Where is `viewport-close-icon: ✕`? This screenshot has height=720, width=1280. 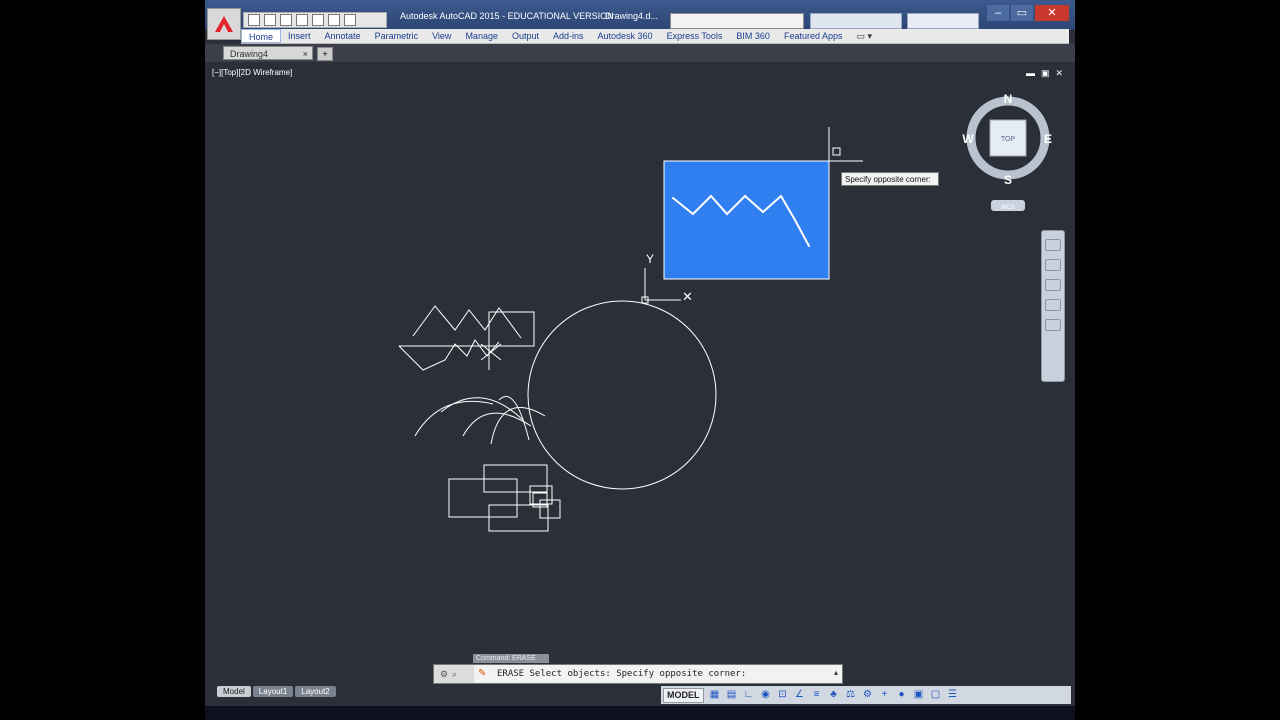 viewport-close-icon: ✕ is located at coordinates (1059, 73).